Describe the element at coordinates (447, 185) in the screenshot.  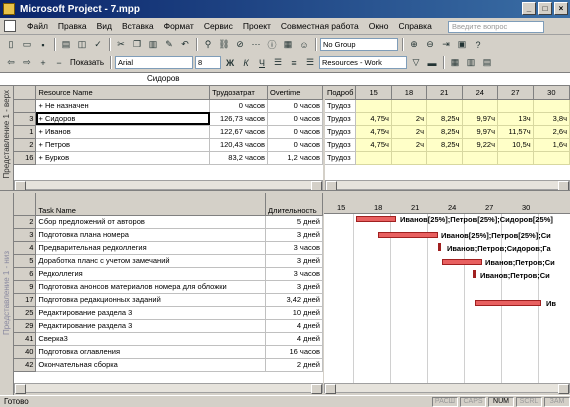
I see `usage-hscroll` at that location.